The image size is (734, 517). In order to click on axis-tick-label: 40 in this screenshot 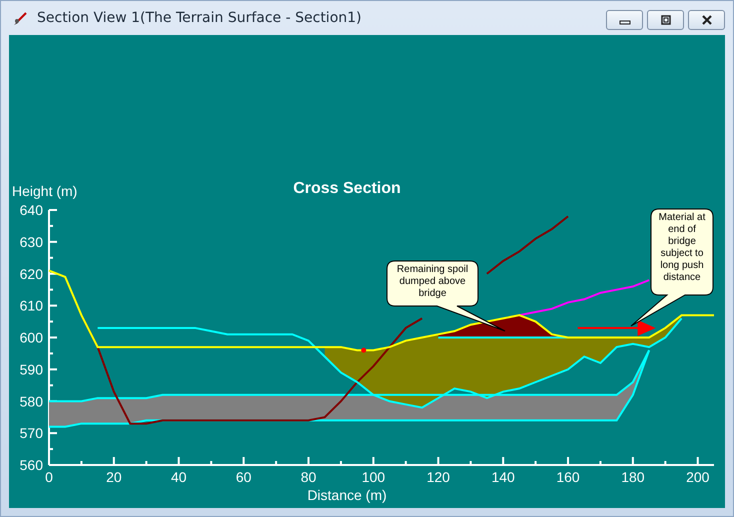, I will do `click(178, 477)`.